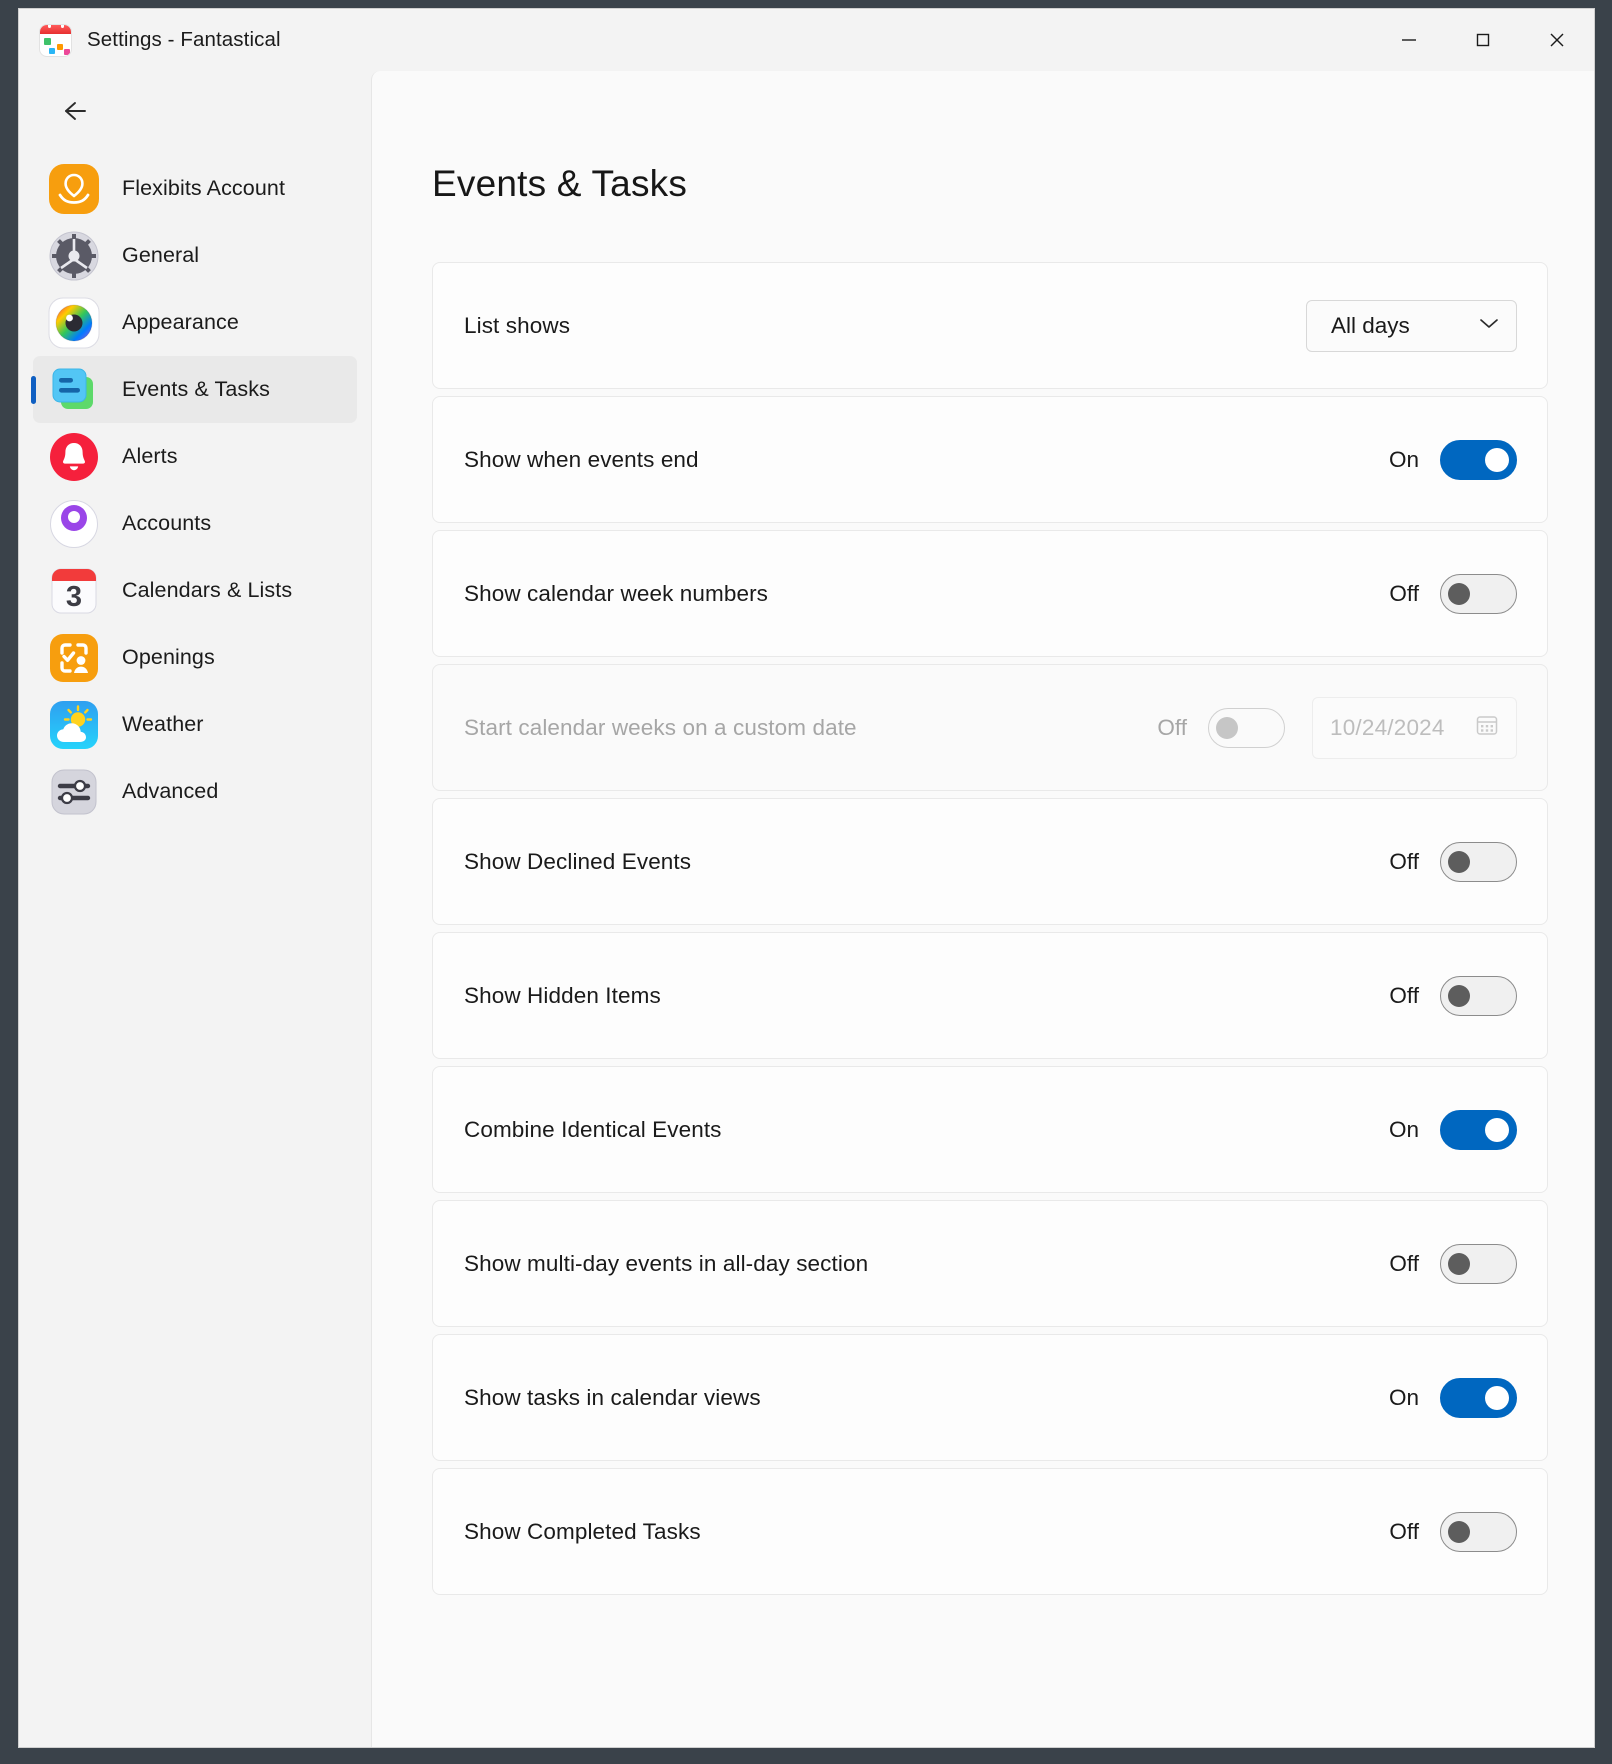 This screenshot has height=1764, width=1612. I want to click on sidebar-item-label: Openings, so click(168, 657).